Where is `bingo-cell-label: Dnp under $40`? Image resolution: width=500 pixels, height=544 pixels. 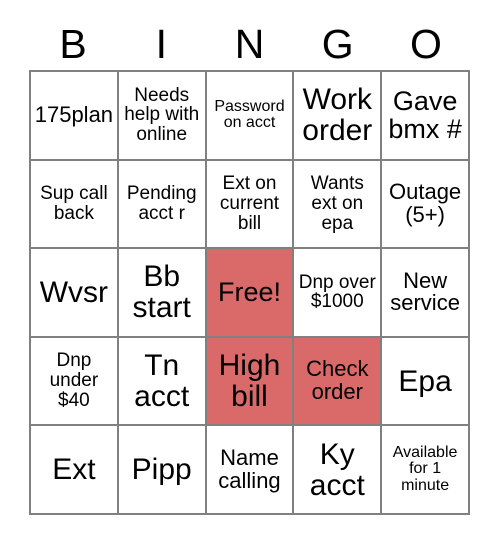 bingo-cell-label: Dnp under $40 is located at coordinates (74, 380).